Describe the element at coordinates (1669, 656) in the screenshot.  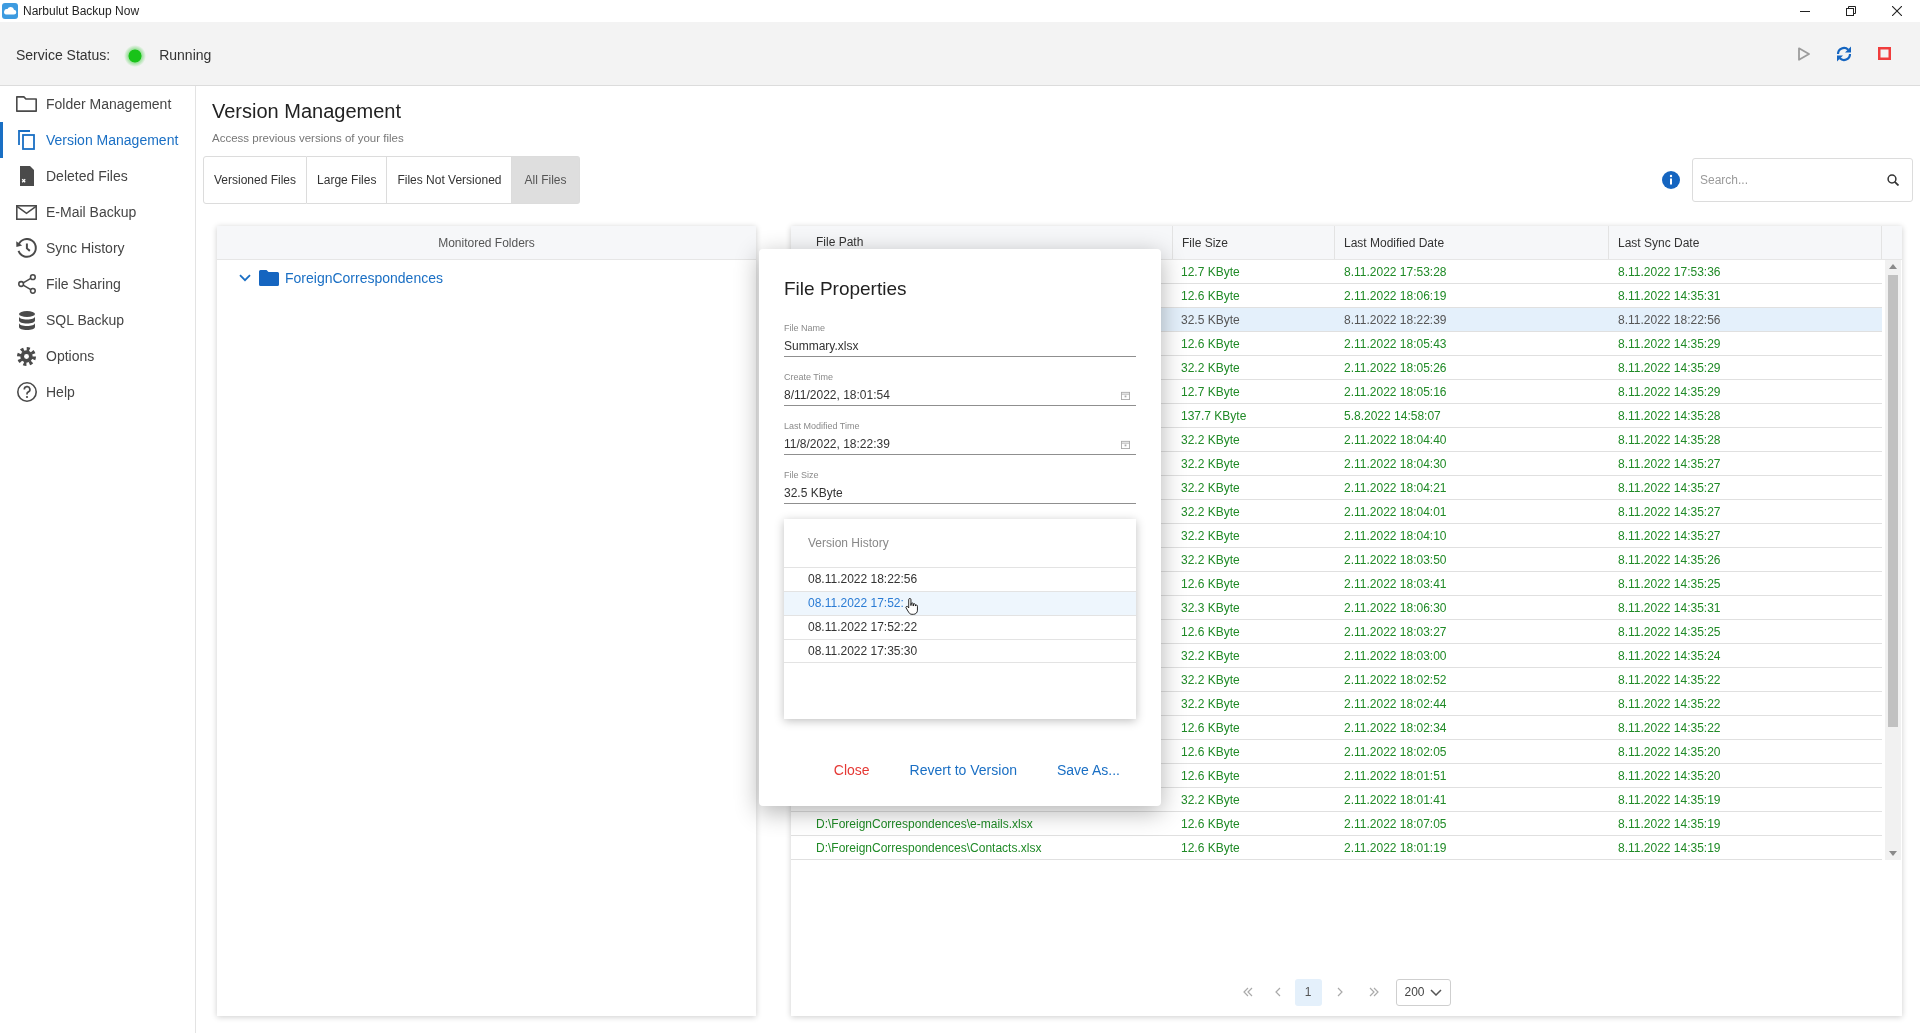
I see `table-cell-text: 8.11.2022 14:35:24` at that location.